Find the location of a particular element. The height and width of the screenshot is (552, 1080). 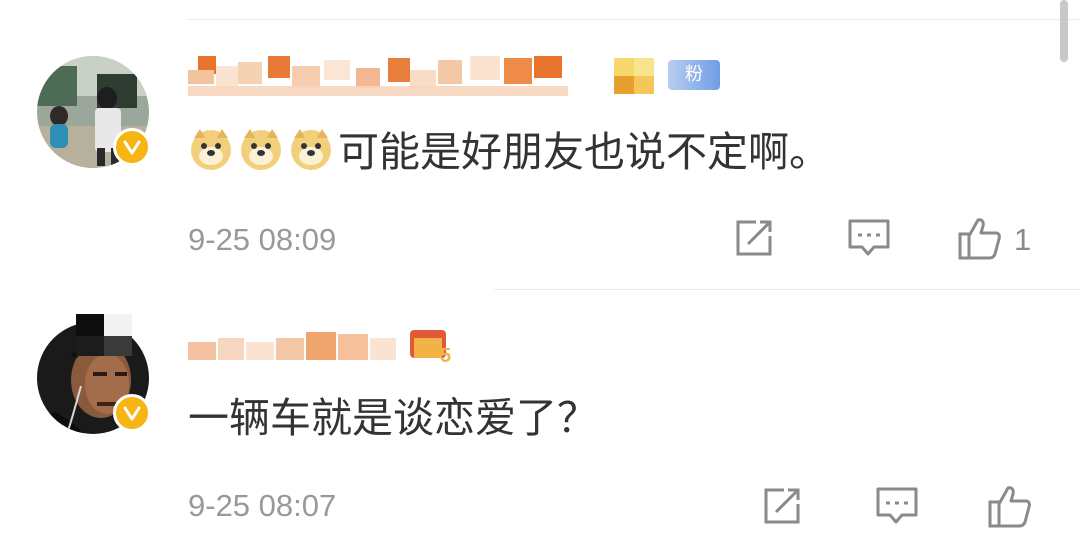

member-badge-mosaic is located at coordinates (634, 76).